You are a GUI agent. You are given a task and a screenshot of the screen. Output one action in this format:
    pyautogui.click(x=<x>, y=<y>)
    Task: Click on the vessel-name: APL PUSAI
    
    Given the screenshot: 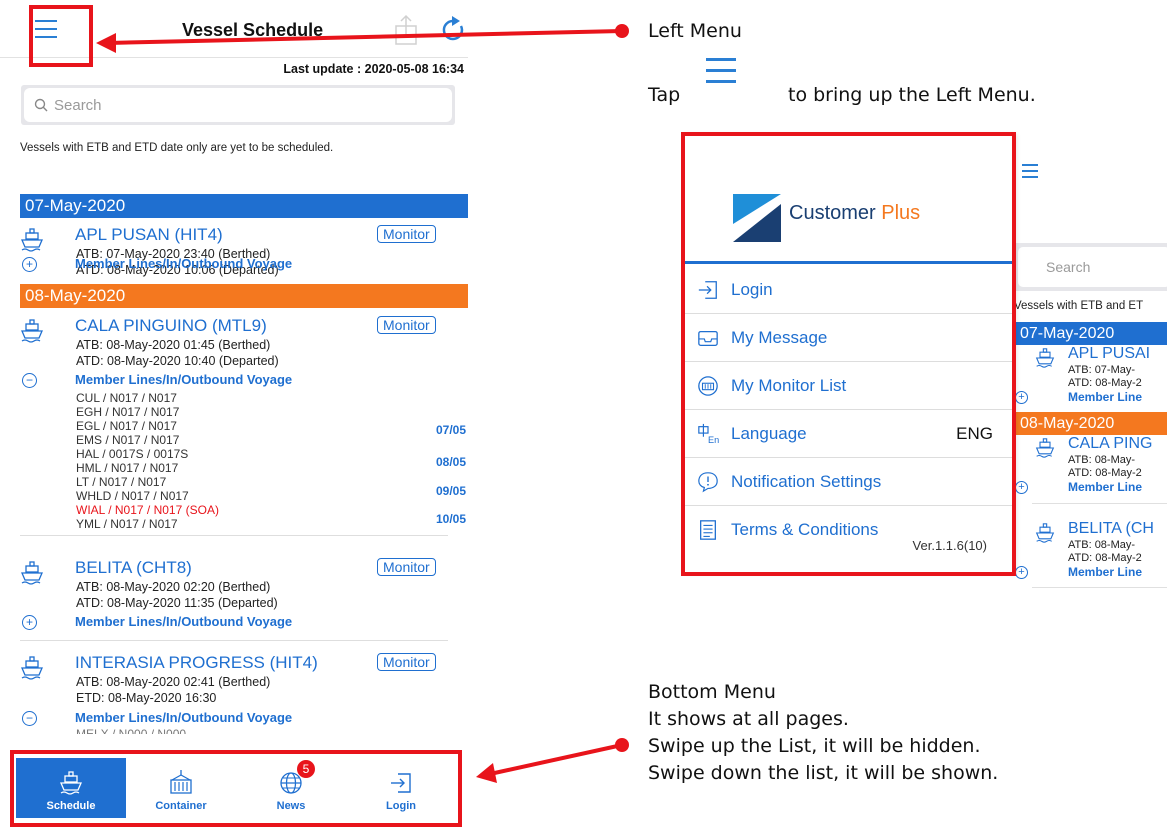 What is the action you would take?
    pyautogui.click(x=1109, y=353)
    